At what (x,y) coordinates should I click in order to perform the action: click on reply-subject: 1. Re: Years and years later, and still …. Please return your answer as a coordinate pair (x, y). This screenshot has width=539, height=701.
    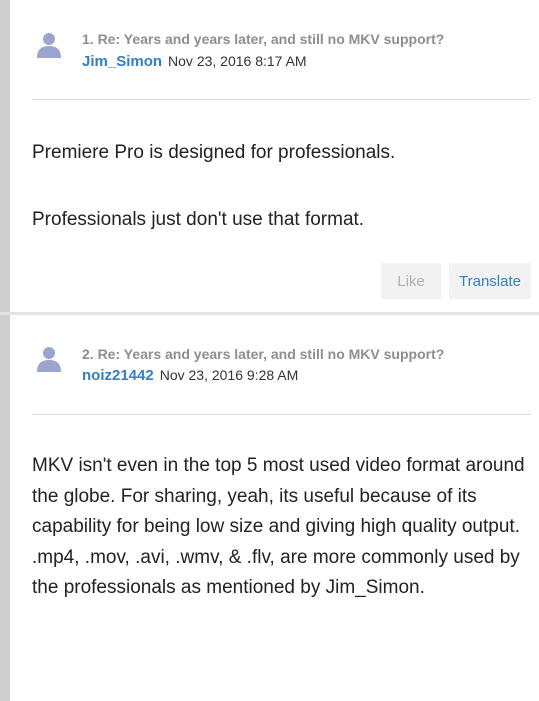
    Looking at the image, I should click on (263, 39).